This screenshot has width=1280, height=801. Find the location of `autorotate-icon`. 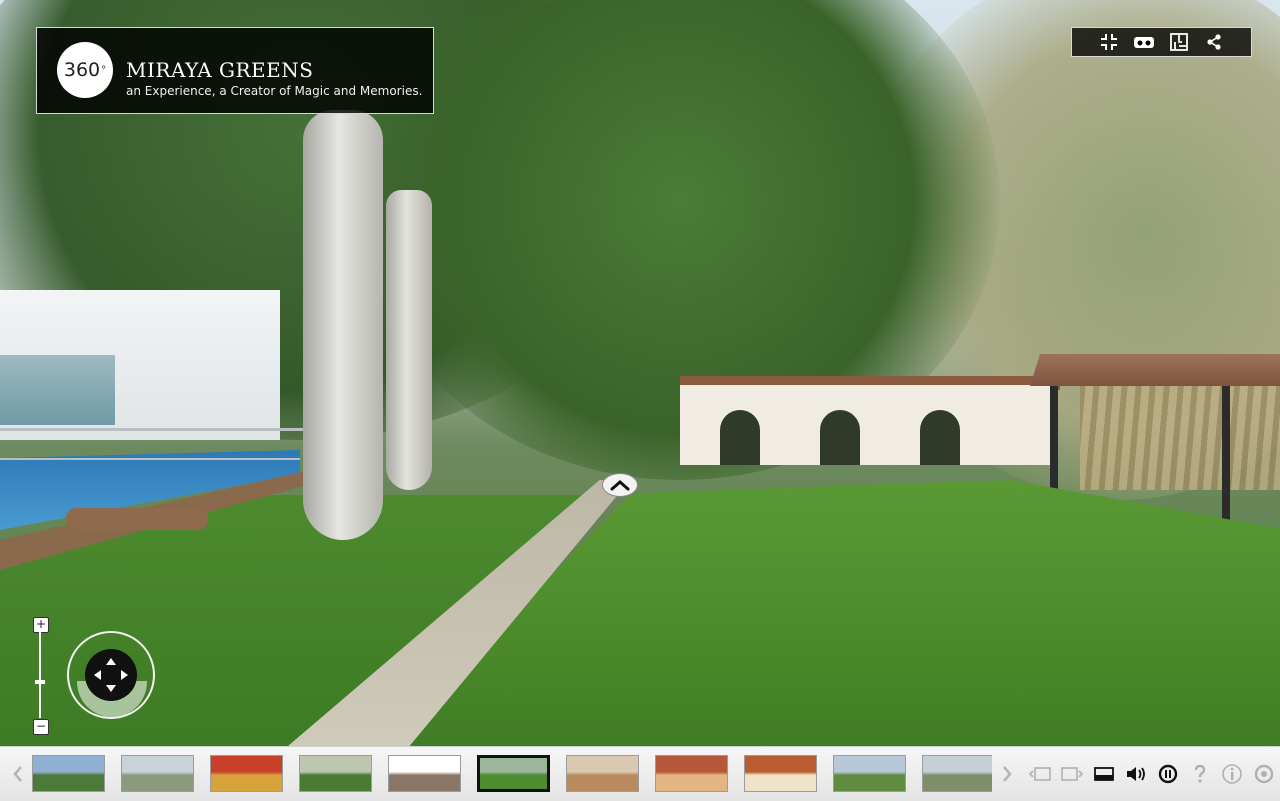

autorotate-icon is located at coordinates (1168, 774).